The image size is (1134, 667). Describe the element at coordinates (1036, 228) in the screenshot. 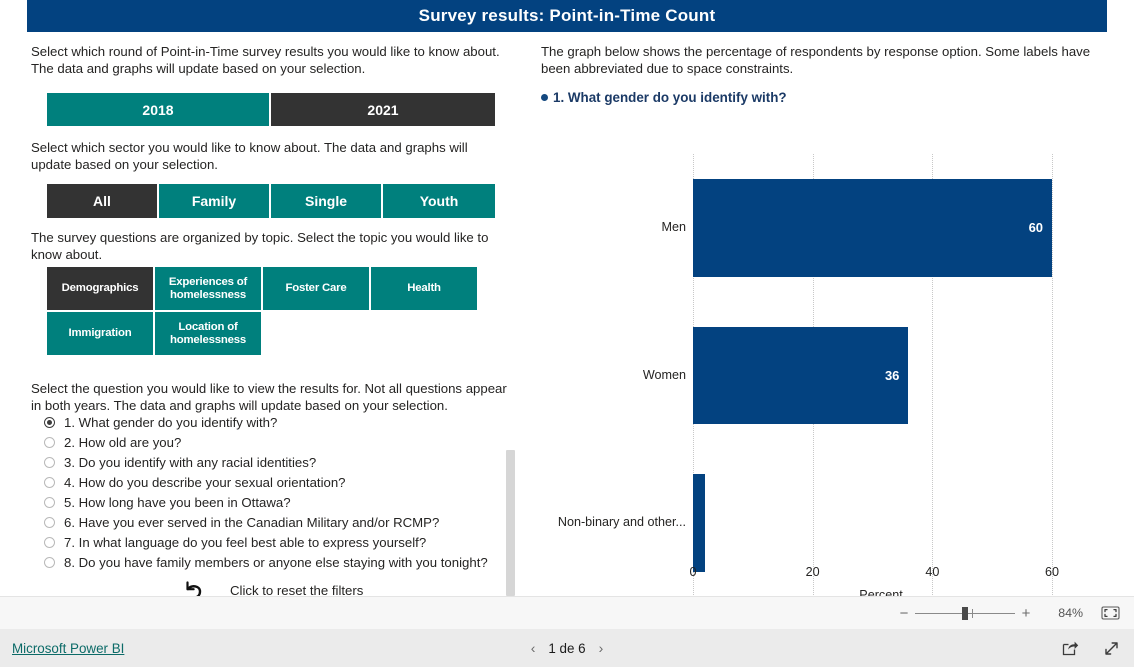

I see `chart-bar-value-label: 60` at that location.